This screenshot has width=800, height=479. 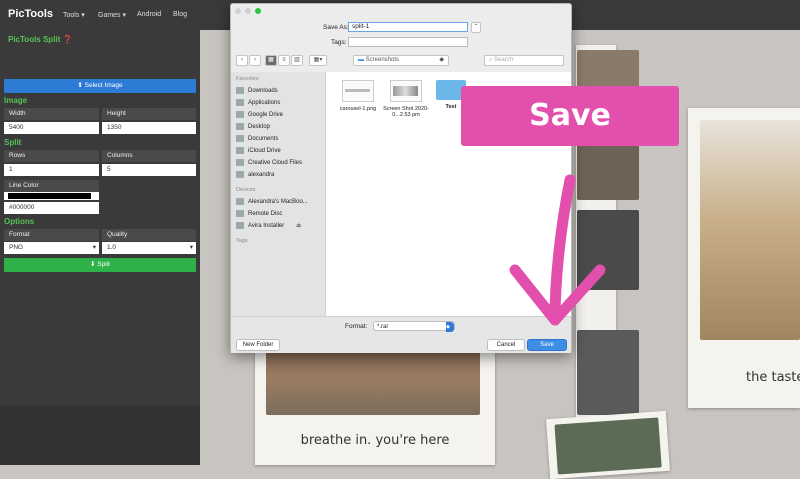 I want to click on select-image-button: ⬆ Select Image, so click(x=100, y=86).